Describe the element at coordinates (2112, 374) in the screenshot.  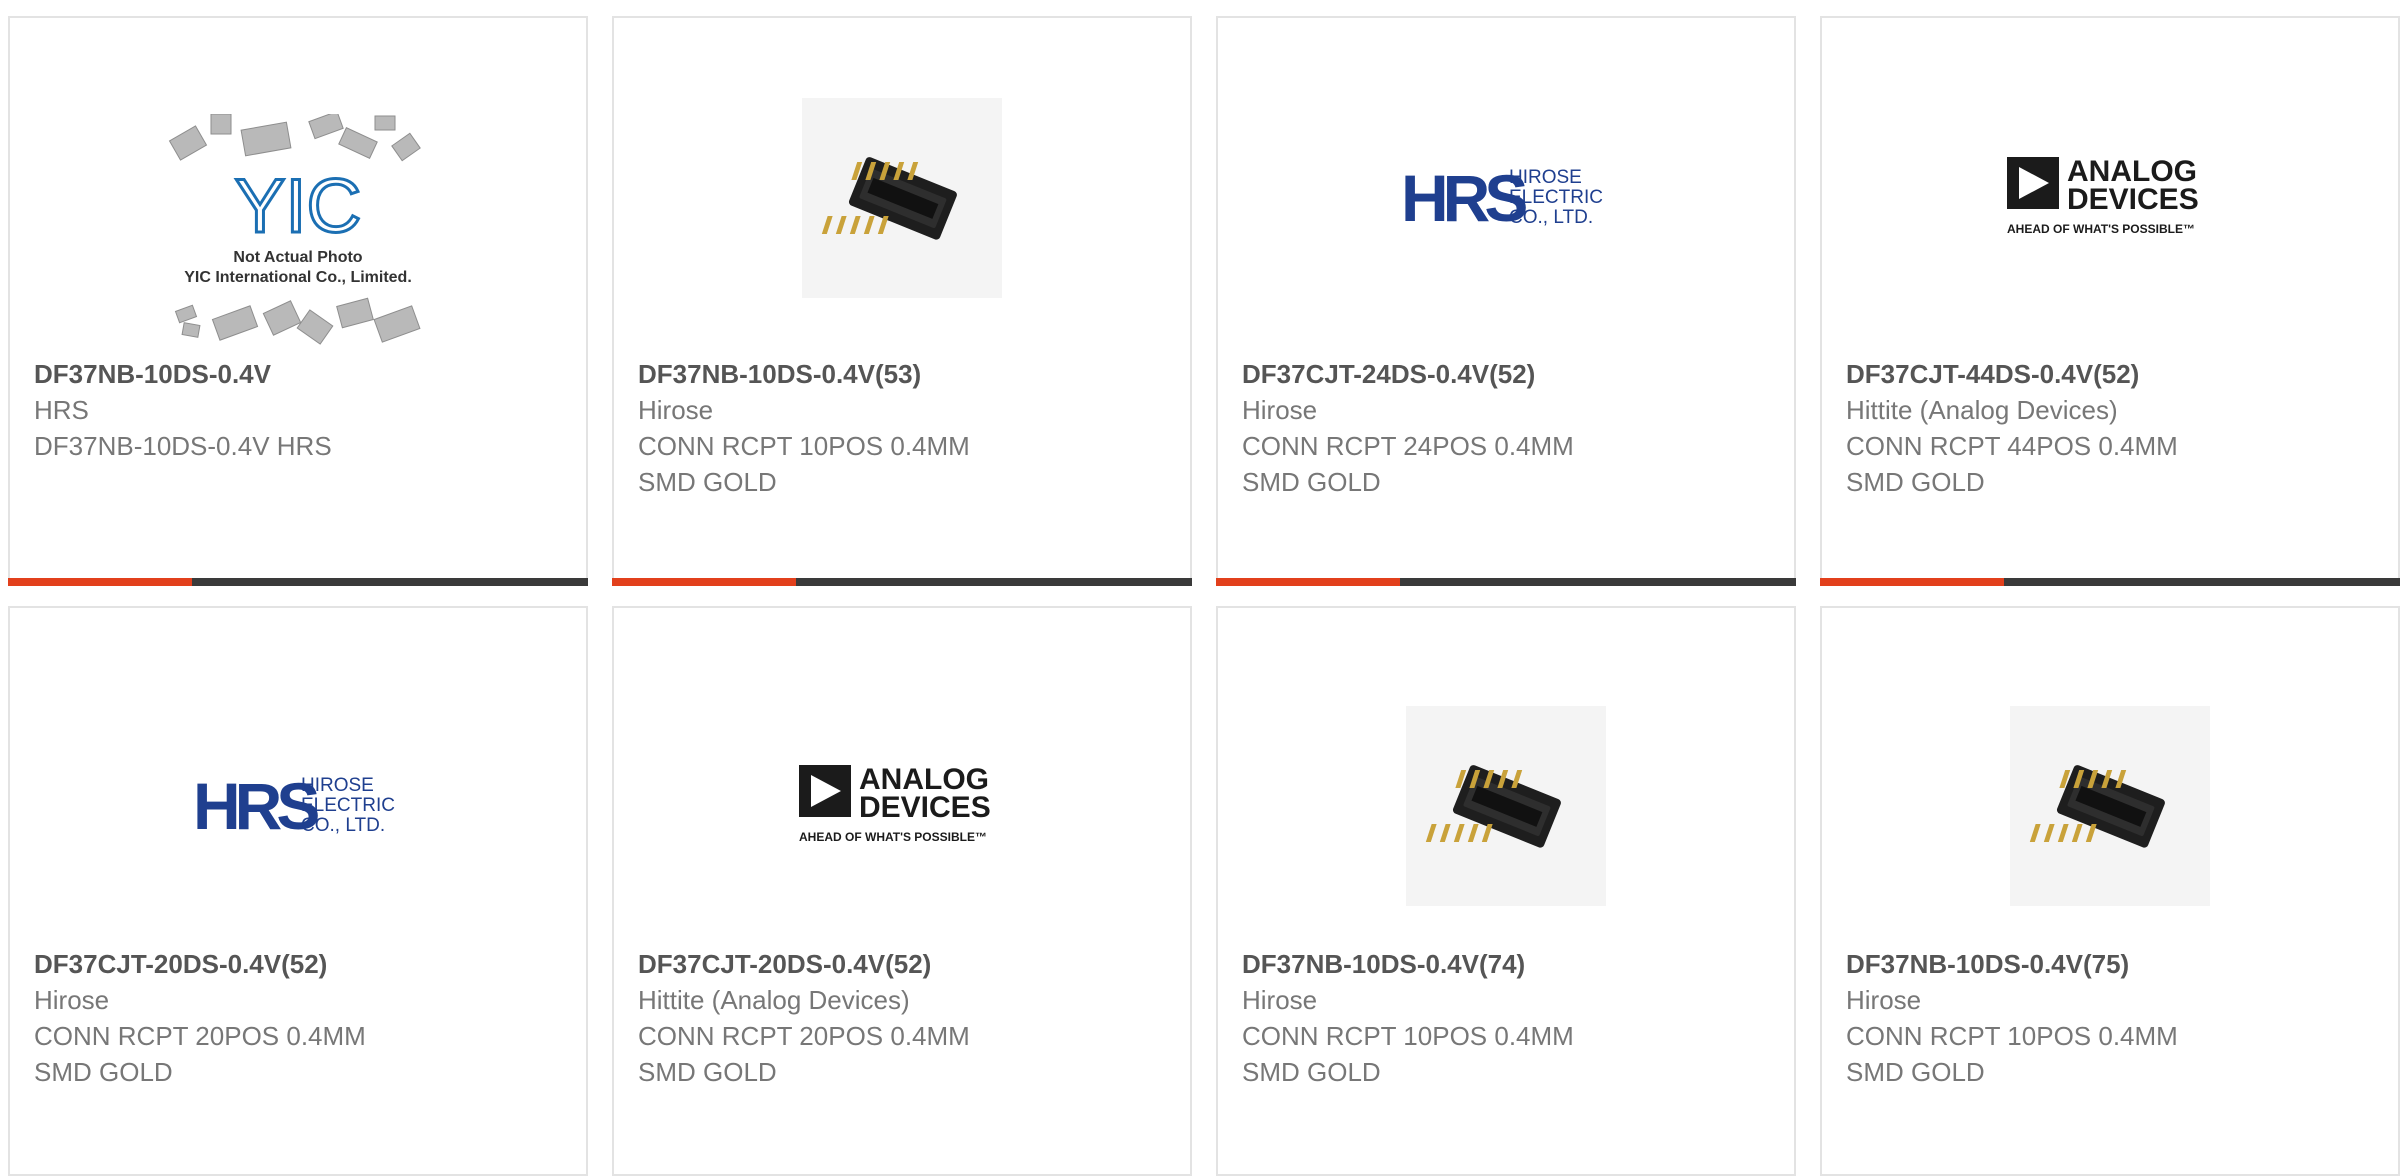
I see `part-number-link: DF37CJT-44DS-0.4V(52)` at that location.